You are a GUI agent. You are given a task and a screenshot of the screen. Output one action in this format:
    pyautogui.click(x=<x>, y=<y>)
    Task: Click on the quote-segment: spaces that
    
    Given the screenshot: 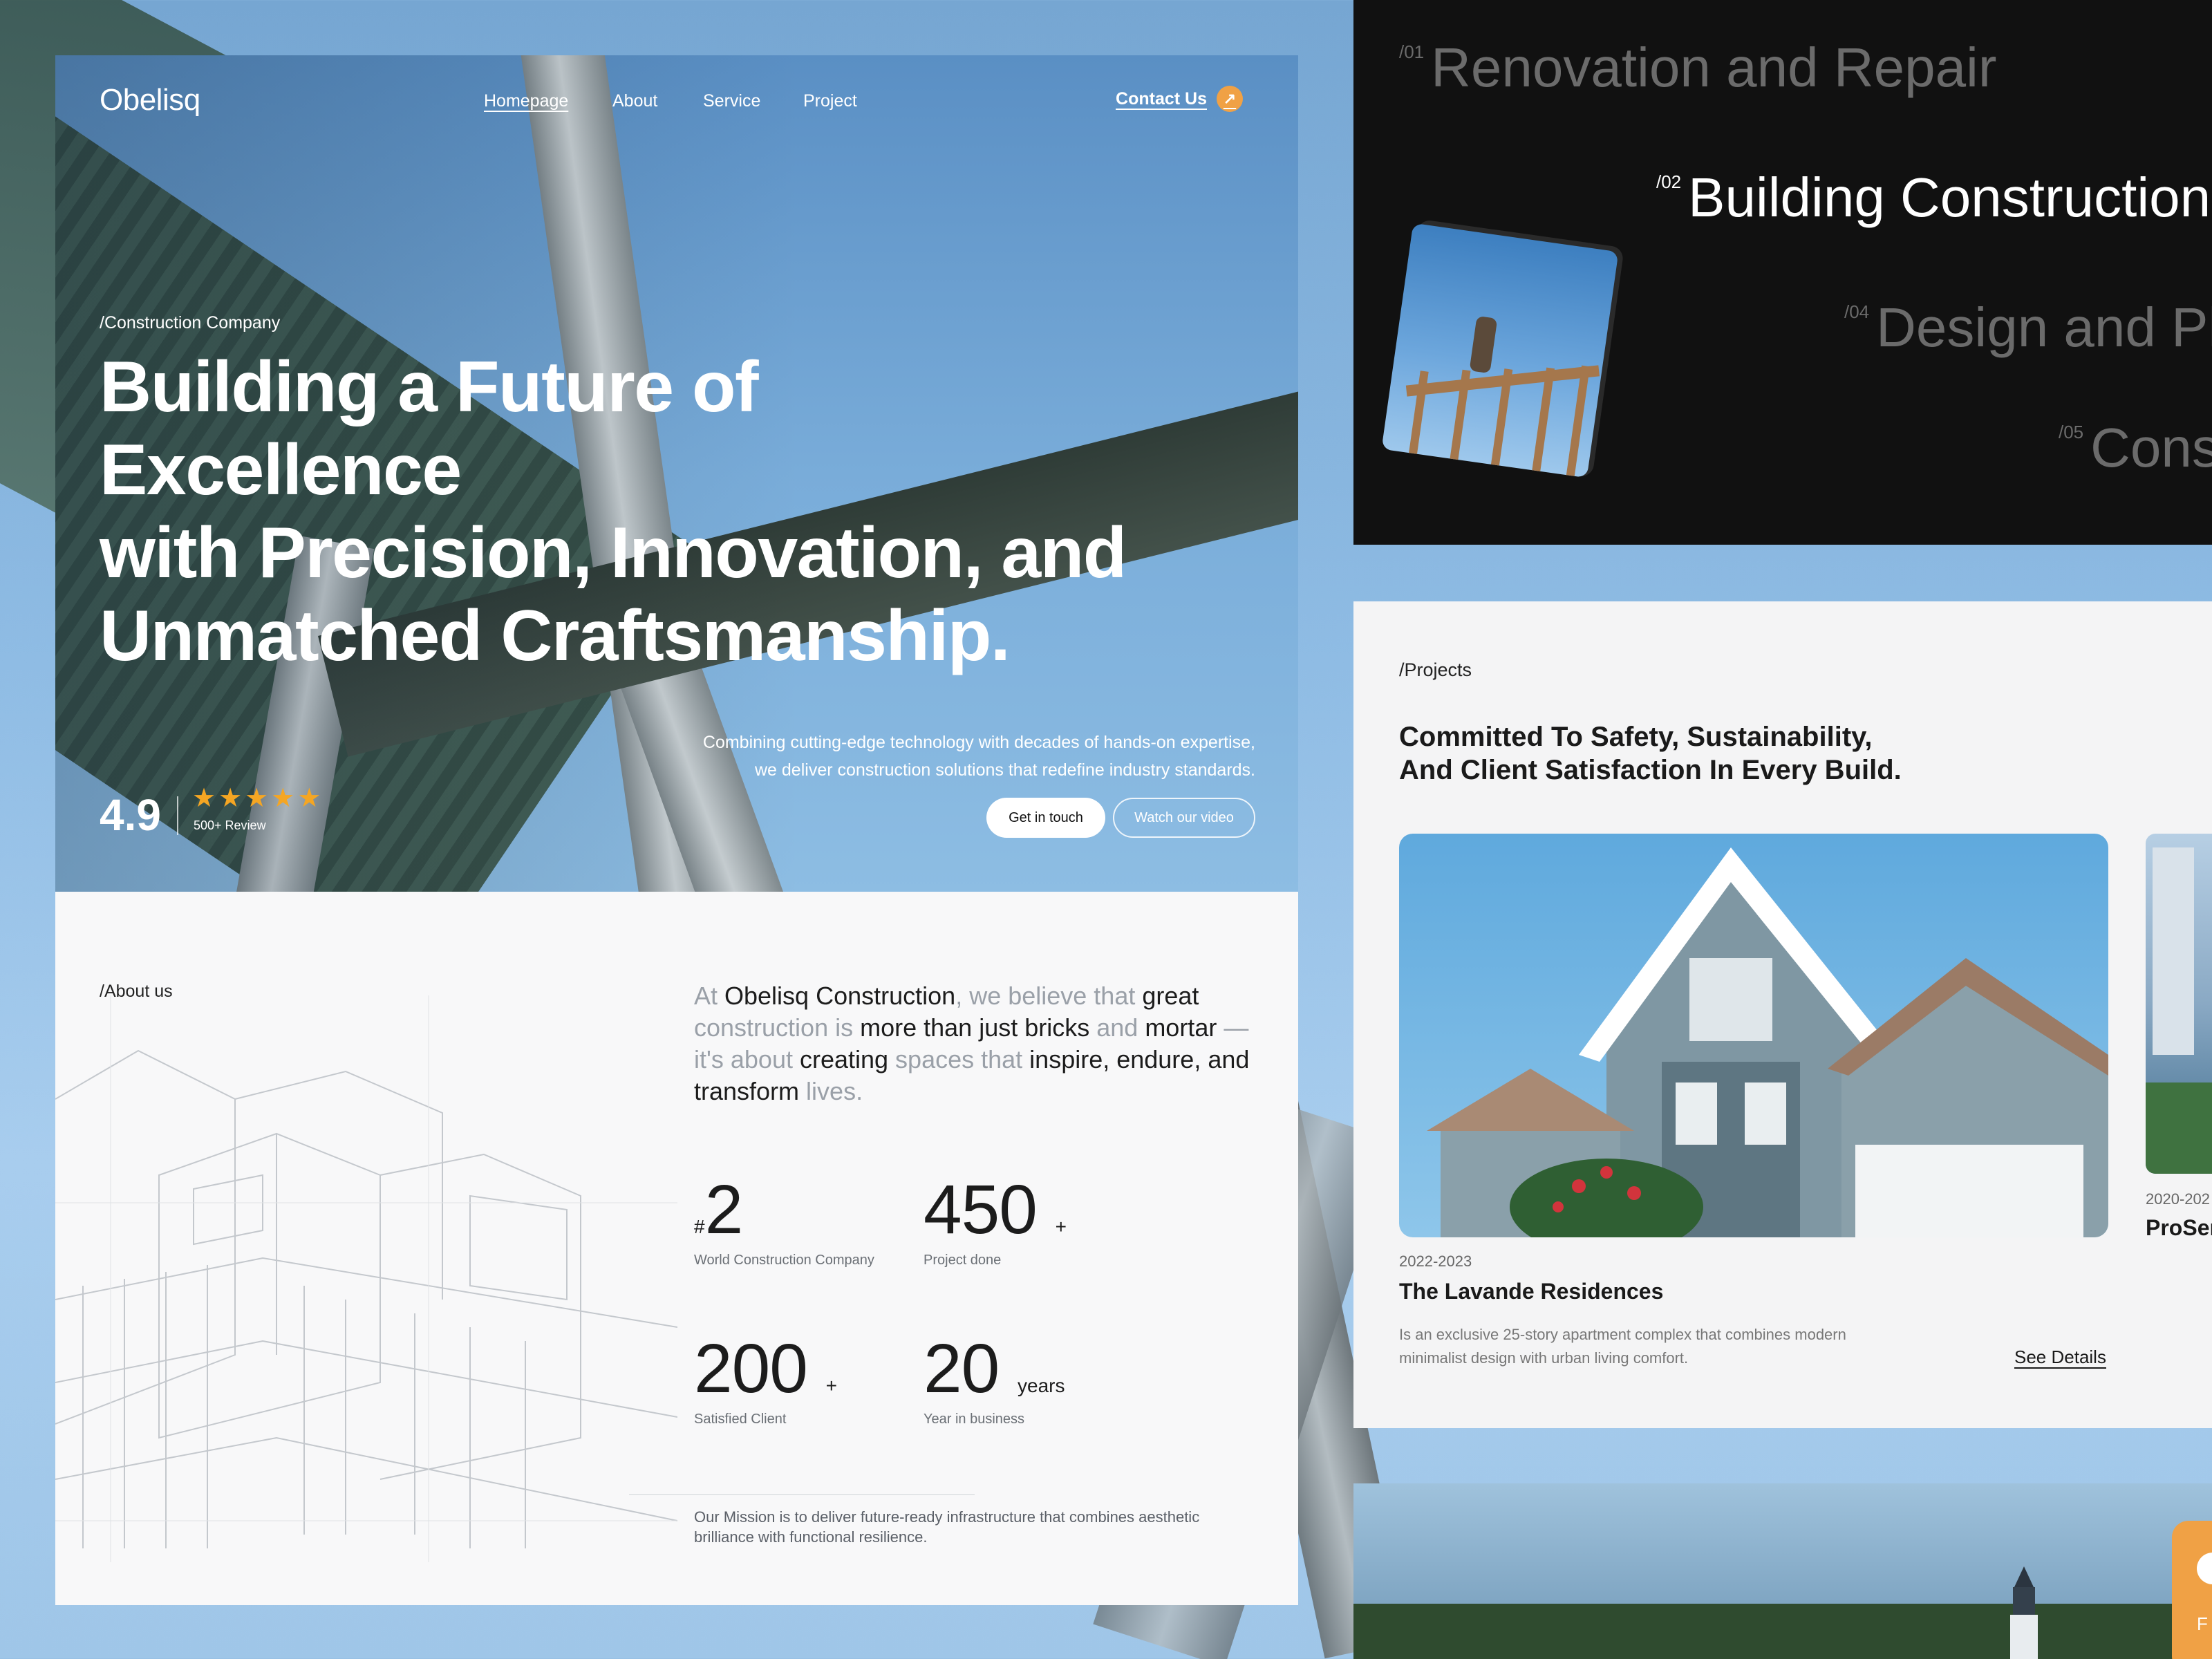 What is the action you would take?
    pyautogui.click(x=962, y=1059)
    